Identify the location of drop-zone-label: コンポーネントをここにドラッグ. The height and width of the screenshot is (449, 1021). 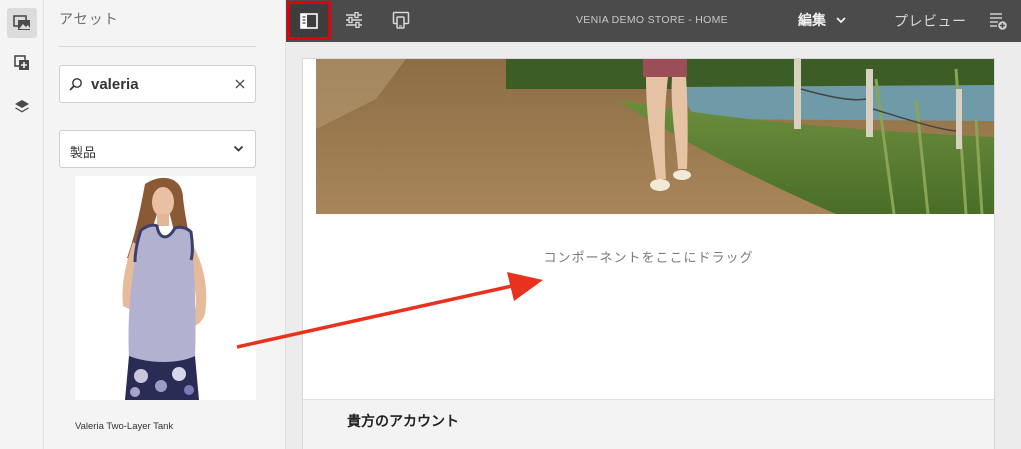
(648, 257).